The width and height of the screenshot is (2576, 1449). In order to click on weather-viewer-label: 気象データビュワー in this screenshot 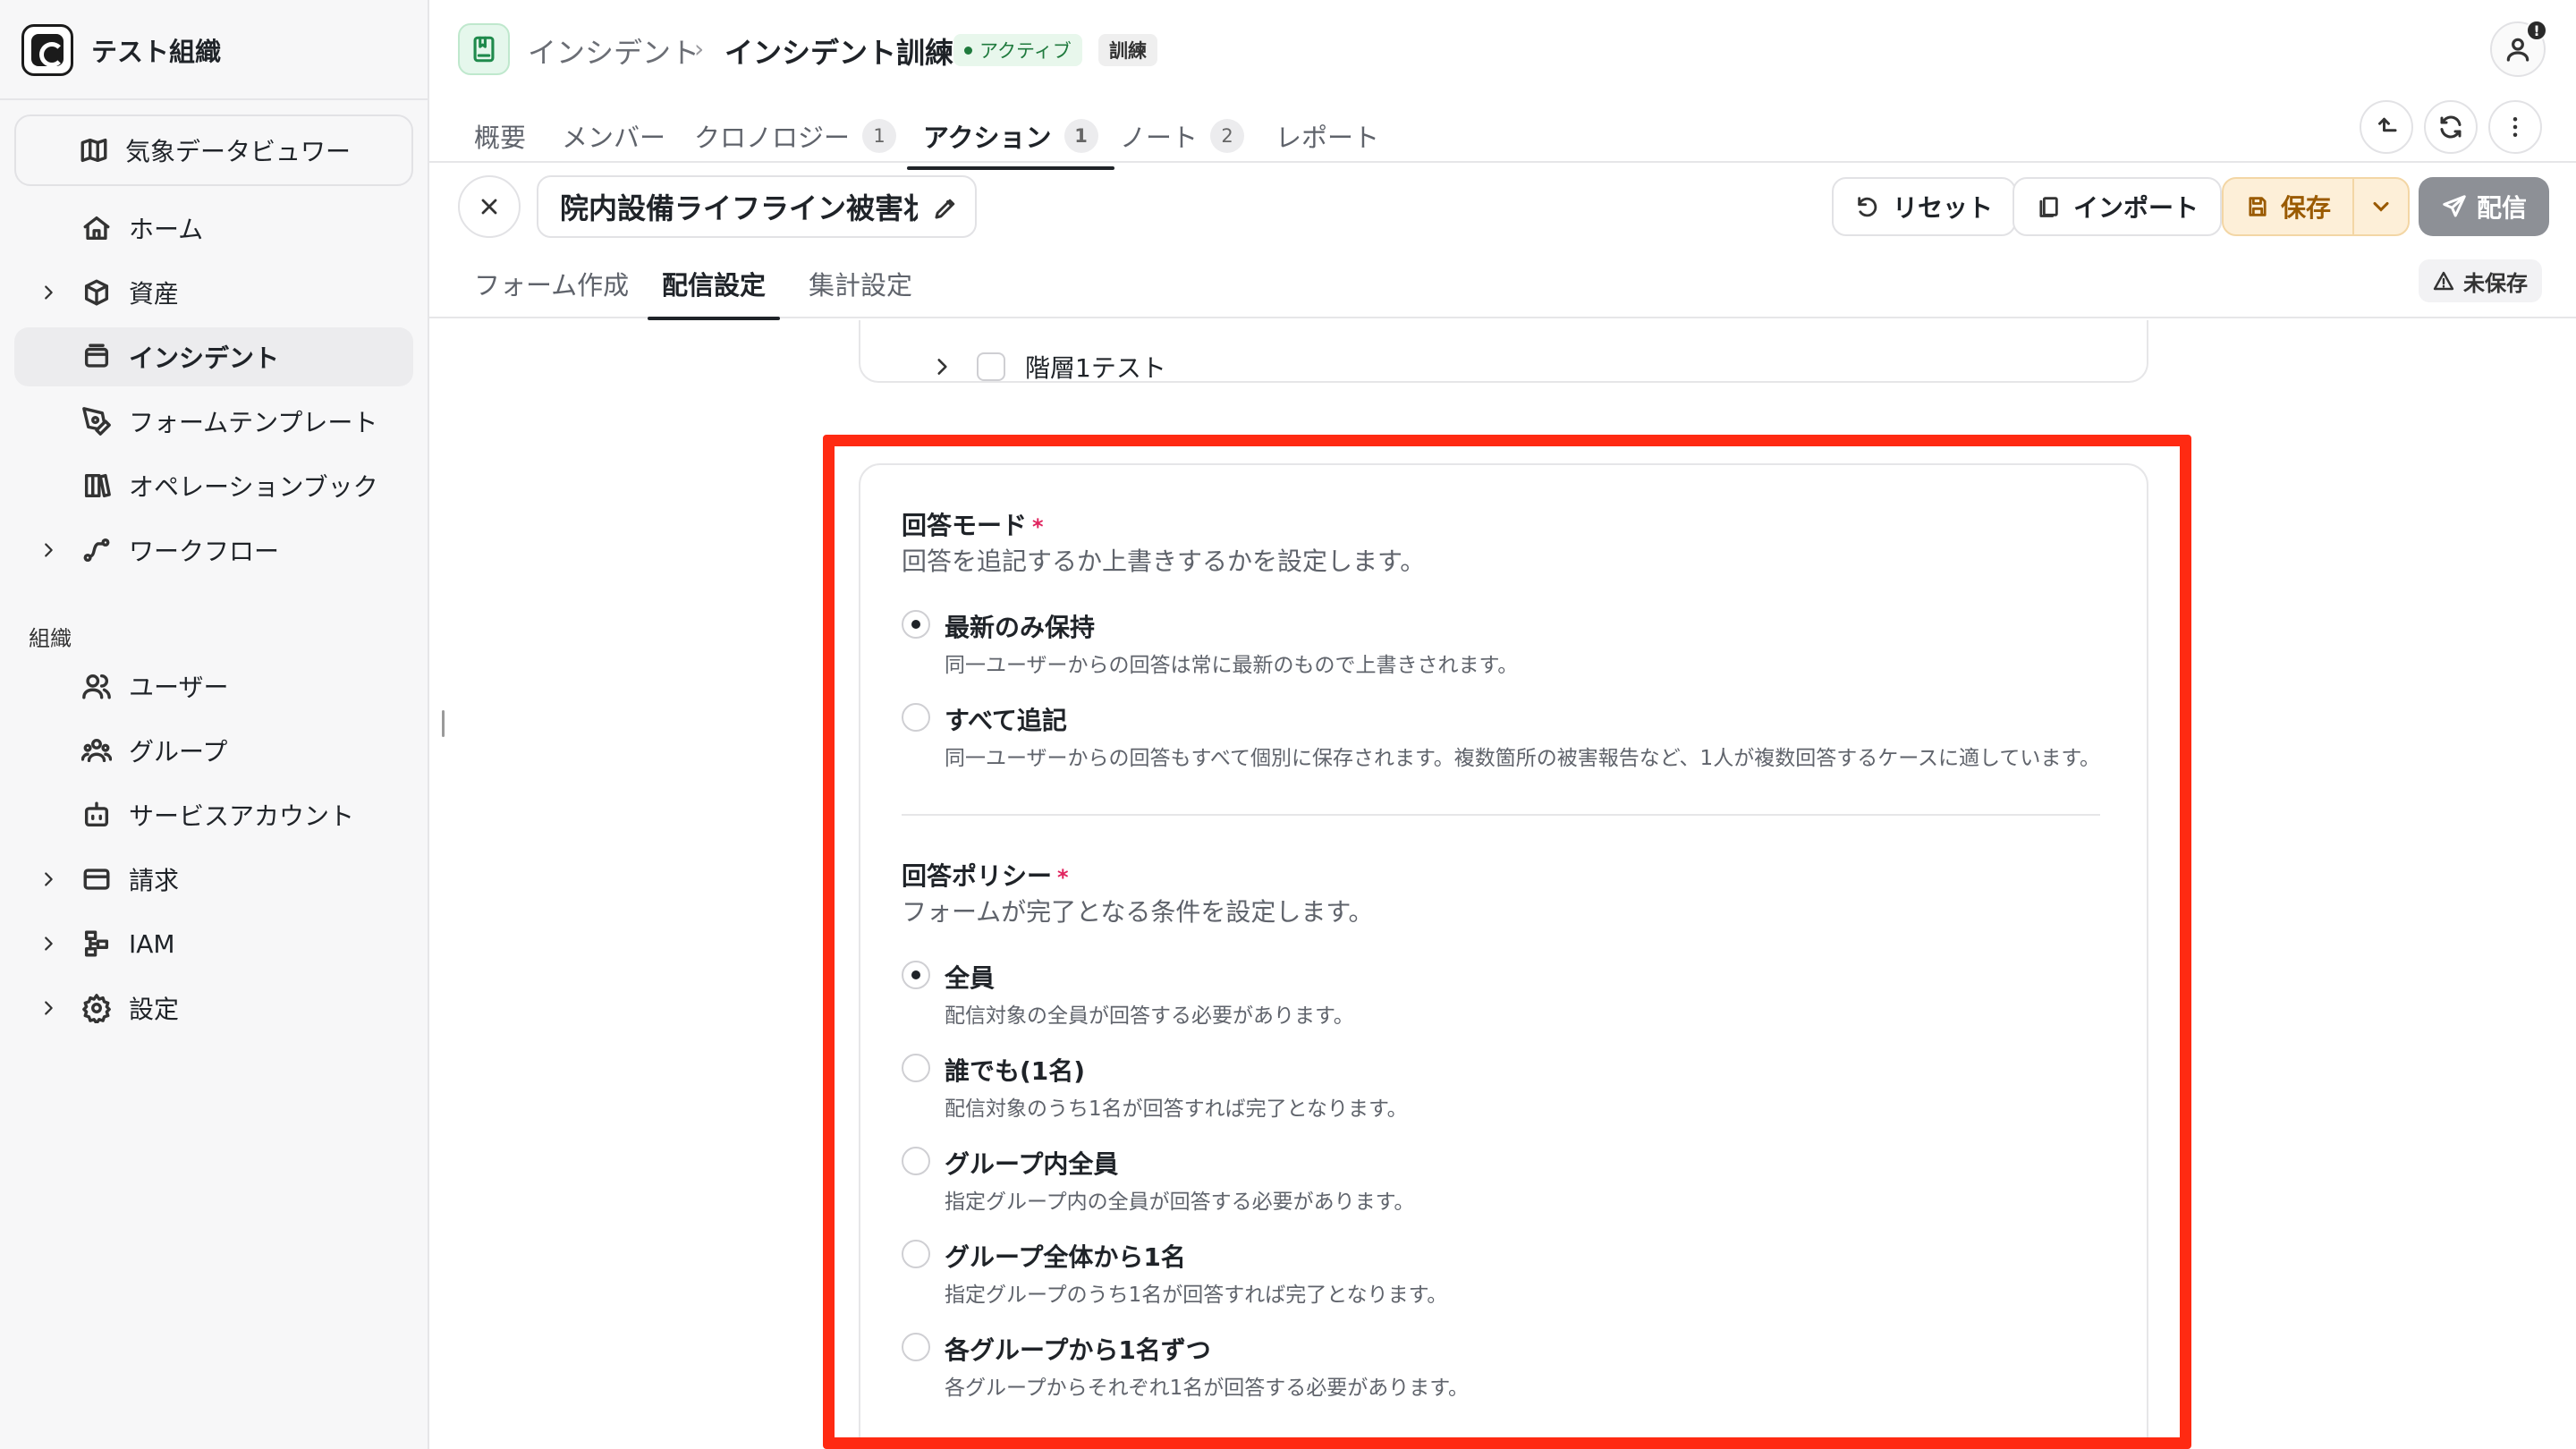, I will do `click(238, 151)`.